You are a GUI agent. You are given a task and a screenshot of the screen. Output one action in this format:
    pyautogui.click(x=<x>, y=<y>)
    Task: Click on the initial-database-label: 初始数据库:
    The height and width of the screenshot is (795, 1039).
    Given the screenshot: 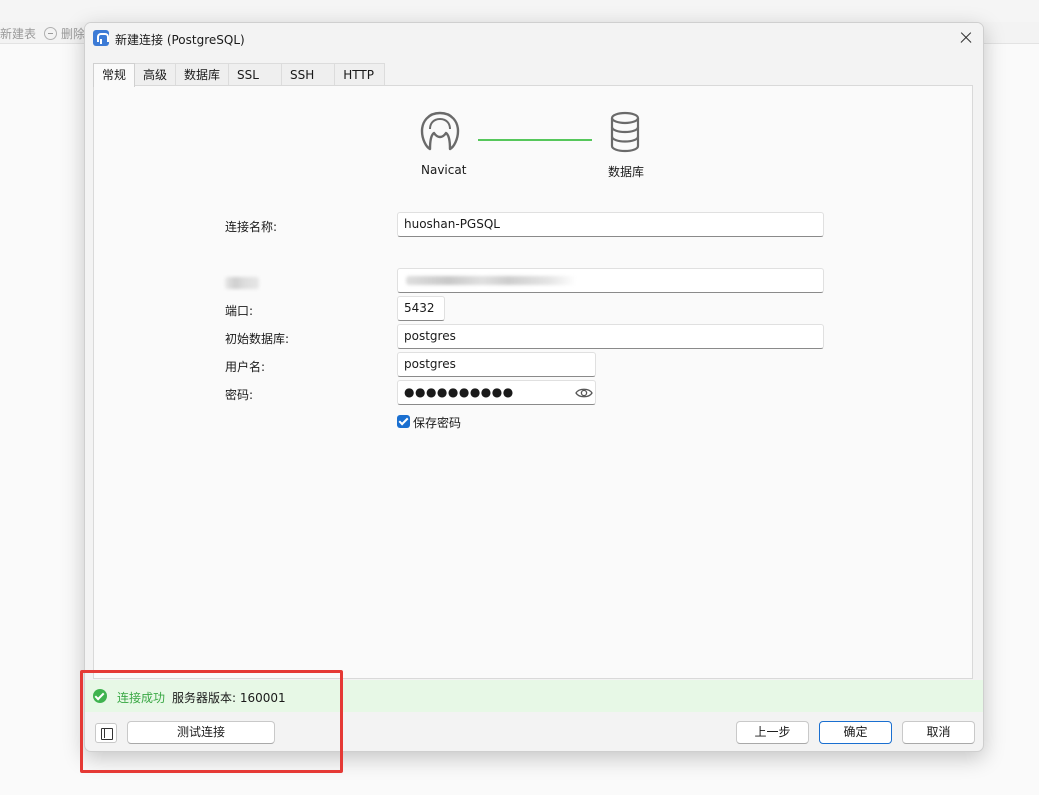 What is the action you would take?
    pyautogui.click(x=257, y=339)
    